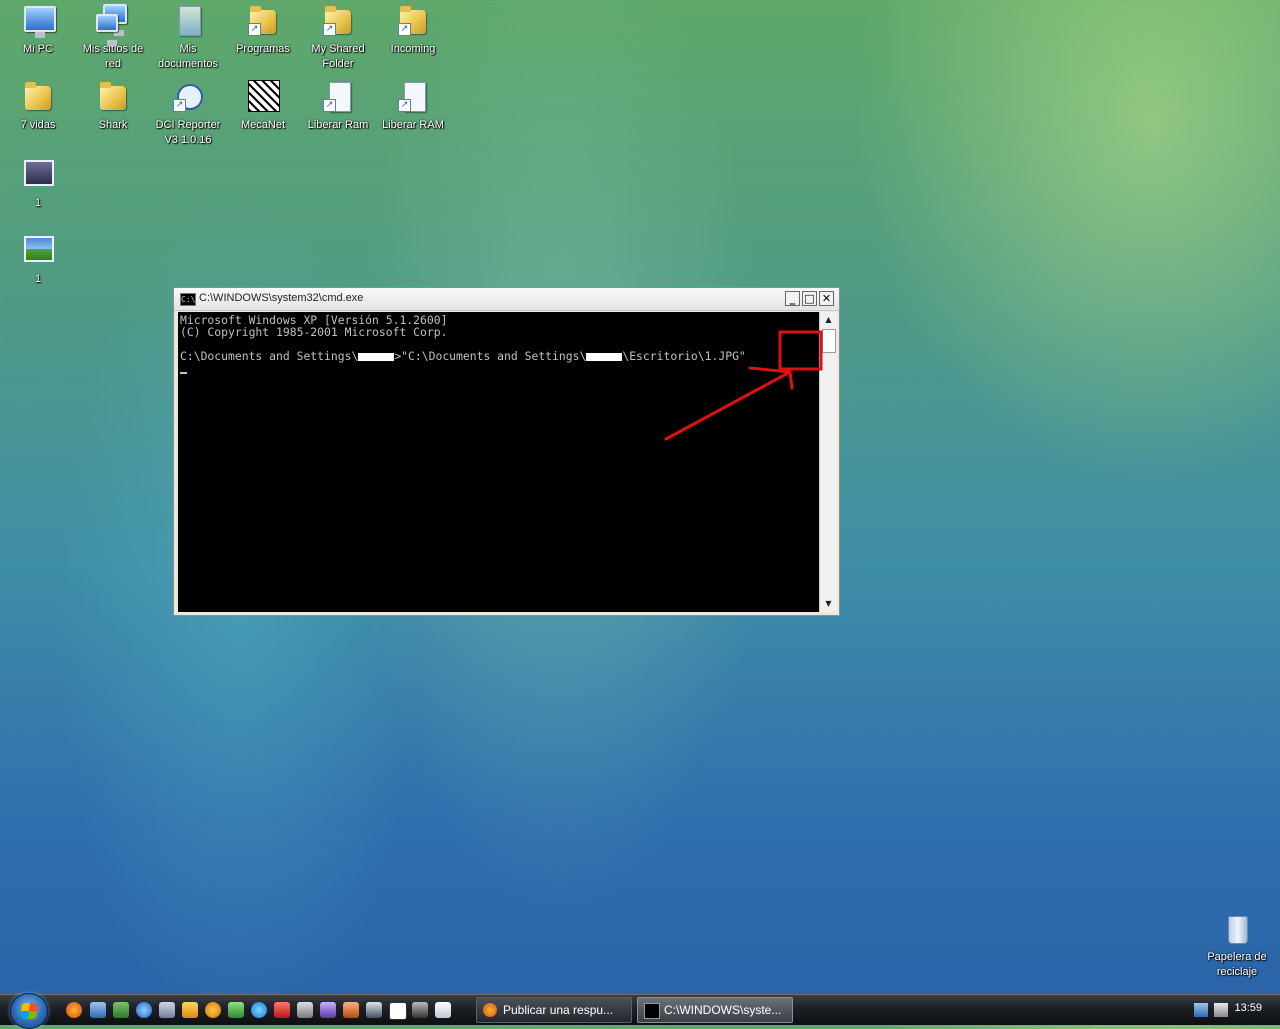 This screenshot has width=1280, height=1029. I want to click on internet-explorer-icon, so click(144, 1010).